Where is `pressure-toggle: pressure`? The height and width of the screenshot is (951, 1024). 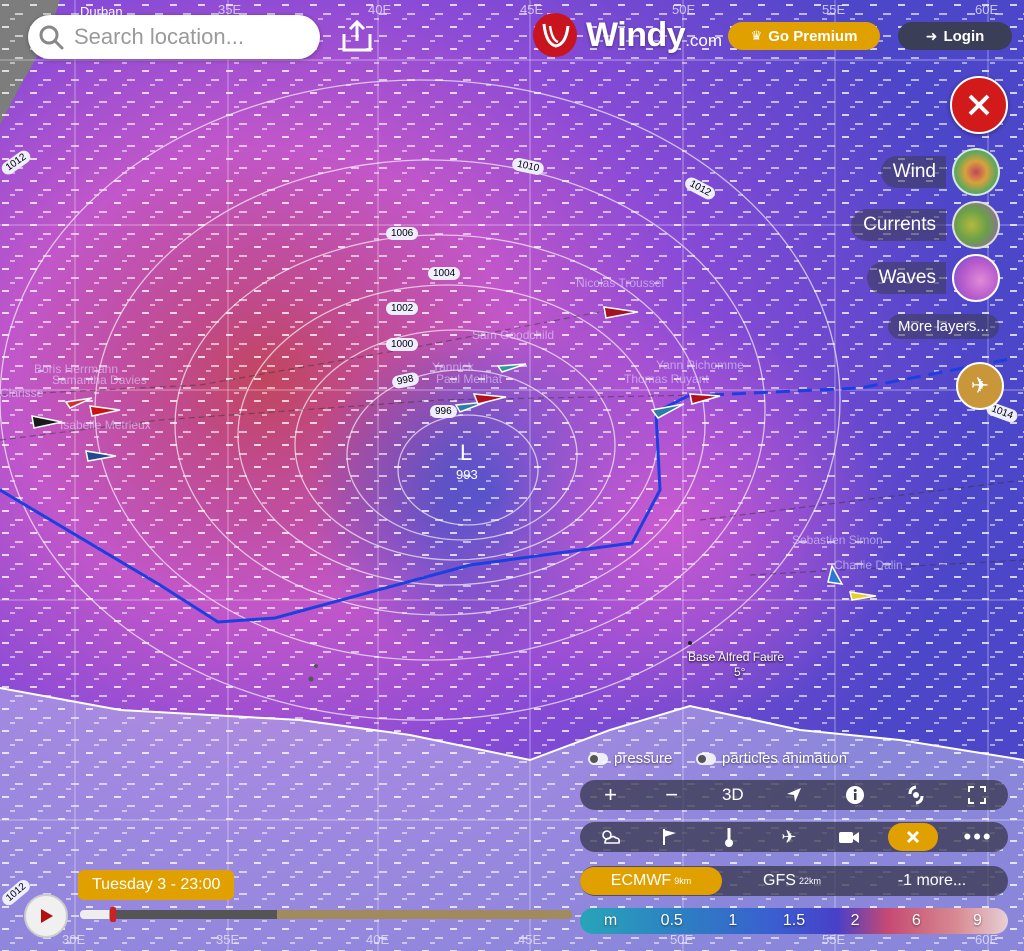 pressure-toggle: pressure is located at coordinates (630, 758).